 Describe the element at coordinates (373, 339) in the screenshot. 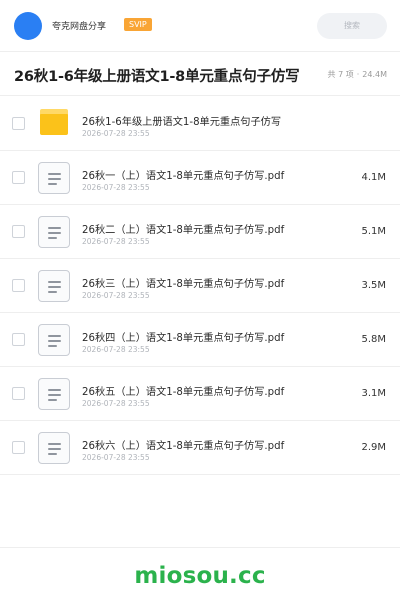

I see `file-size: 5.8M` at that location.